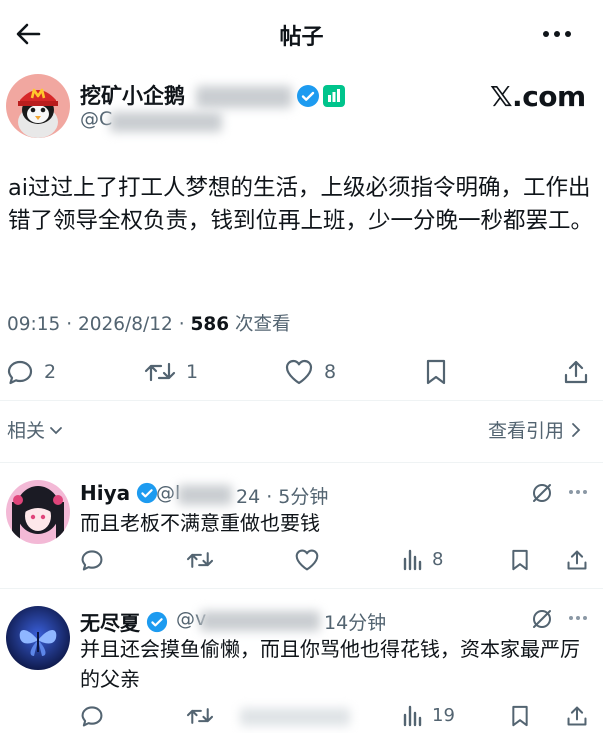 This screenshot has width=603, height=733. I want to click on reply-time: 14分钟, so click(355, 623).